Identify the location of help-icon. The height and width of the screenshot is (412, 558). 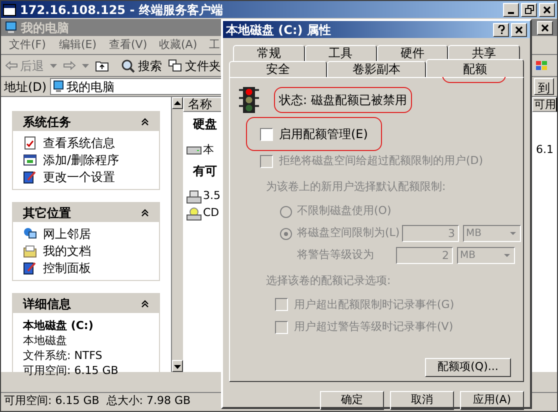
(501, 29).